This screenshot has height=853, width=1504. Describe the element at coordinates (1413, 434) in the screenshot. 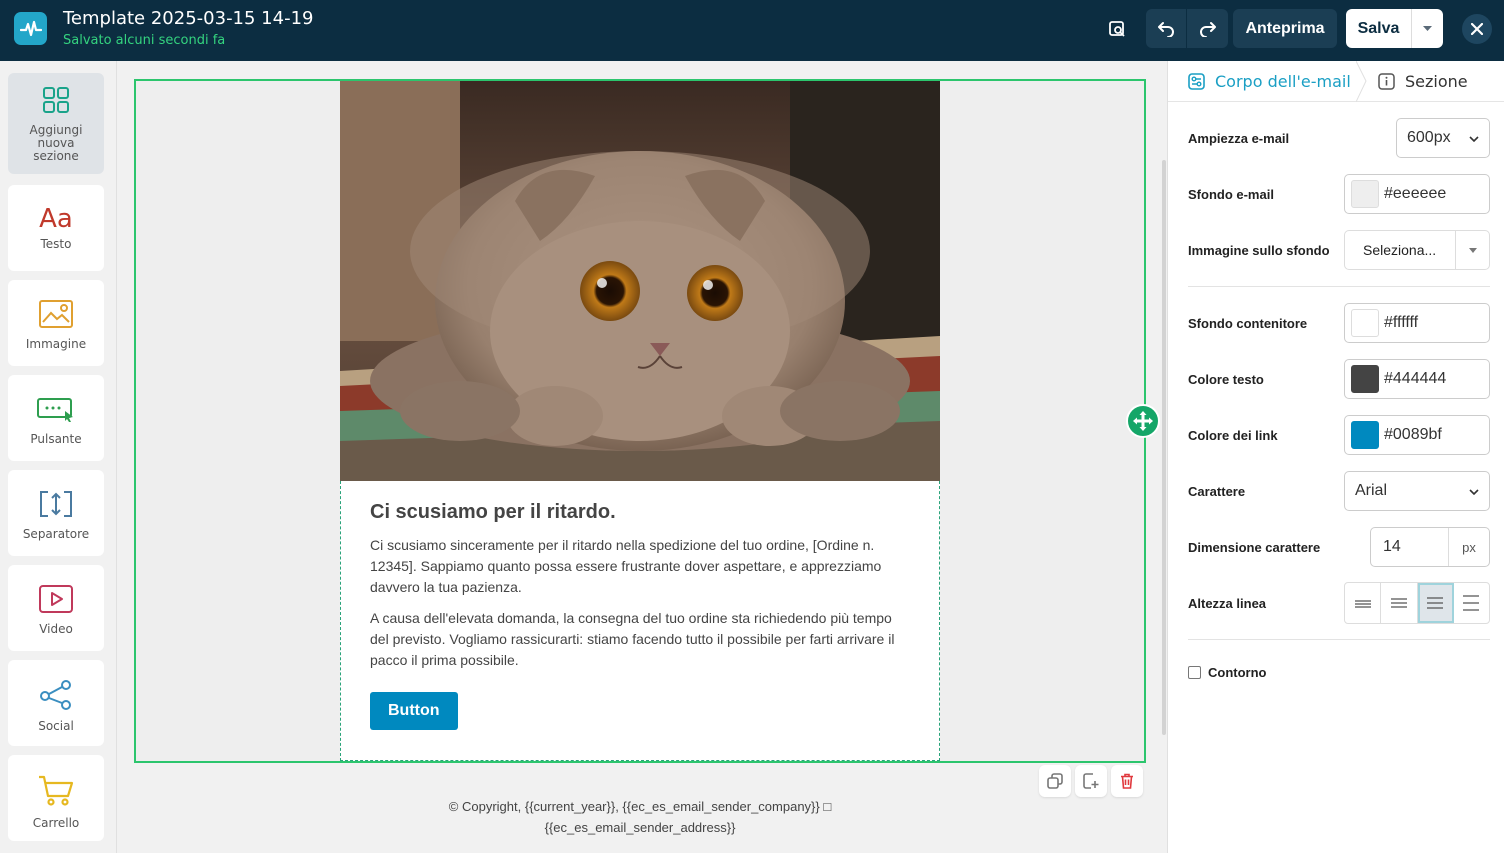

I see `link-color-value: #0089bf` at that location.